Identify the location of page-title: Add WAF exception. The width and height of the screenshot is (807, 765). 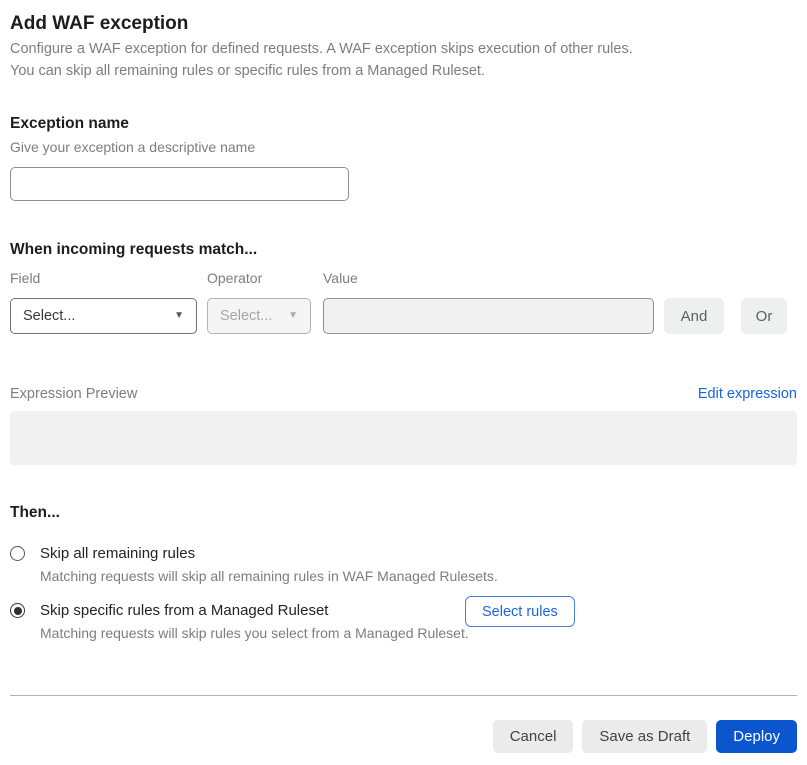
(99, 23).